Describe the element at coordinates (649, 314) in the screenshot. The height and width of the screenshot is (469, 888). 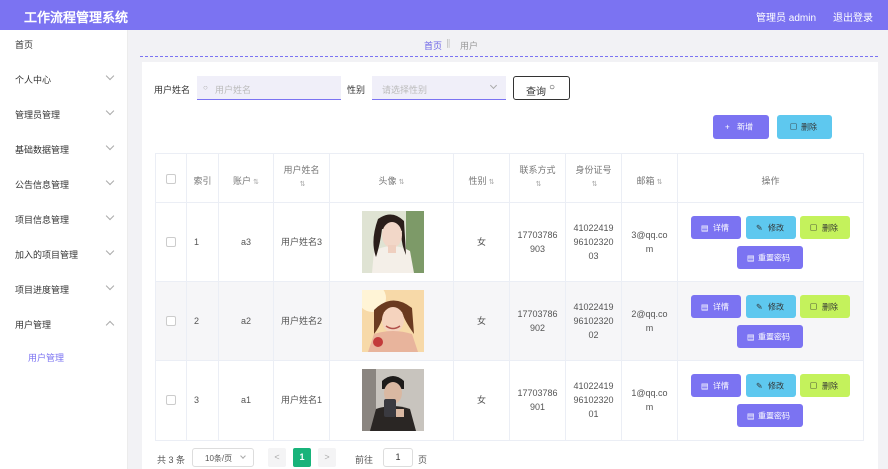
I see `row-email-line1: 2@qq.co` at that location.